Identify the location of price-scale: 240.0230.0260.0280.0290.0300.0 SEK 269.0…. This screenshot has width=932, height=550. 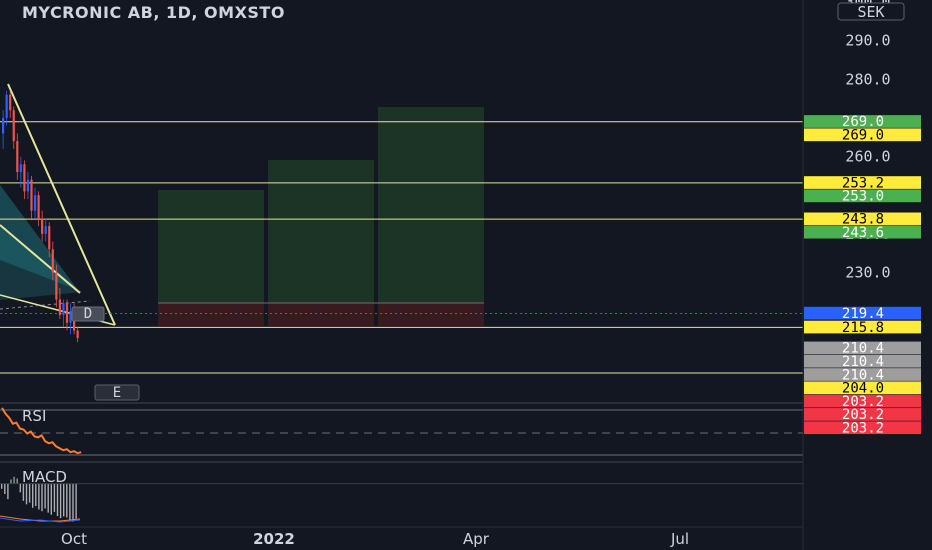
(867, 275).